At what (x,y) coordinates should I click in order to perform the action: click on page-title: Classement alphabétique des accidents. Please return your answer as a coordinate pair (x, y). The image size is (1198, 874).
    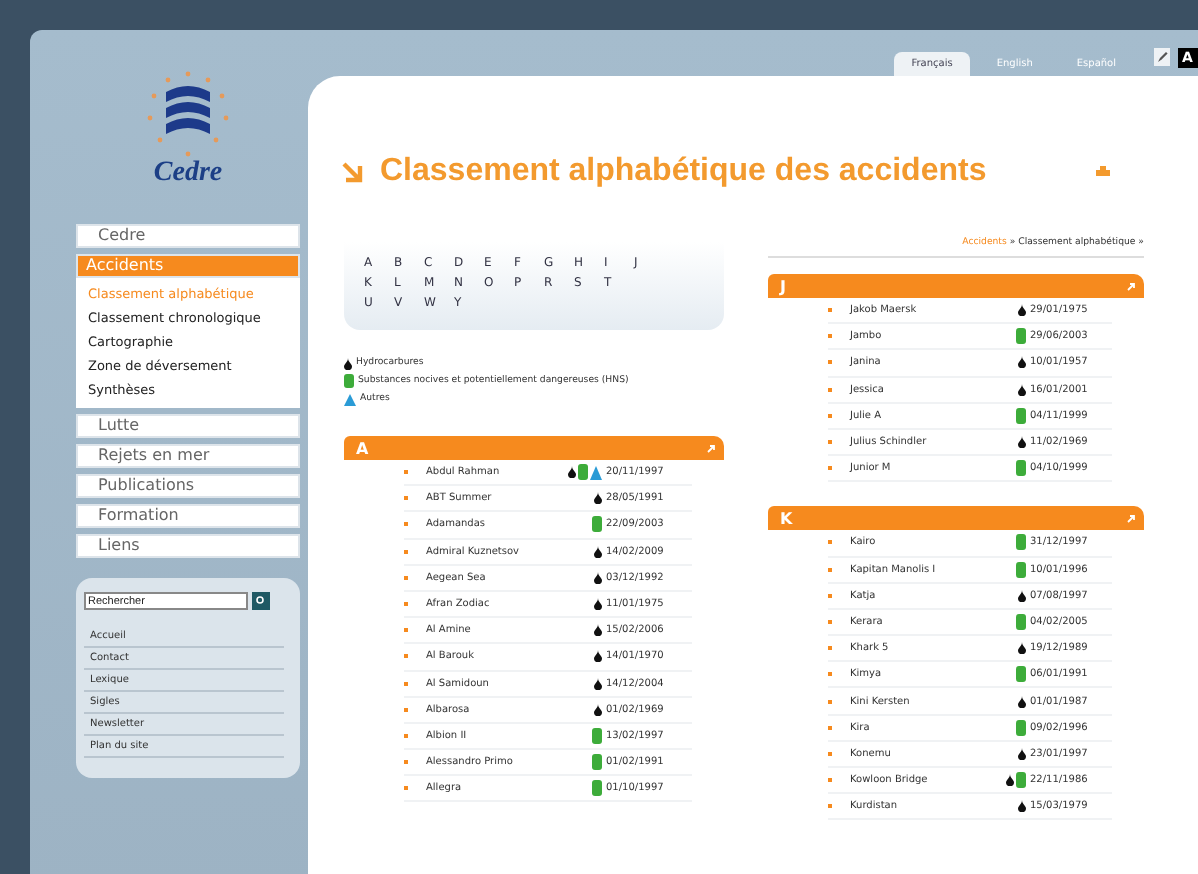
    Looking at the image, I should click on (684, 172).